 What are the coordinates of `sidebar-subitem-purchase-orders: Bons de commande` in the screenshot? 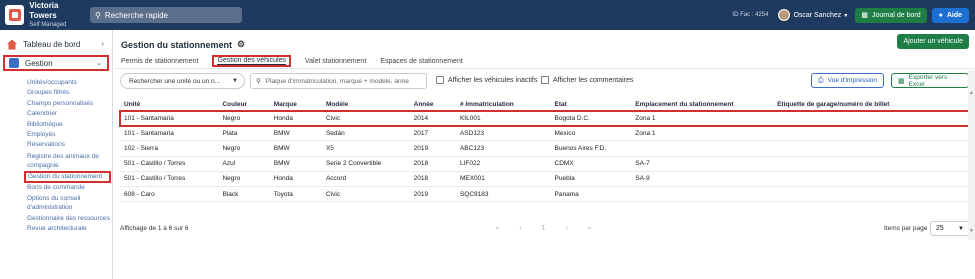 It's located at (69, 188).